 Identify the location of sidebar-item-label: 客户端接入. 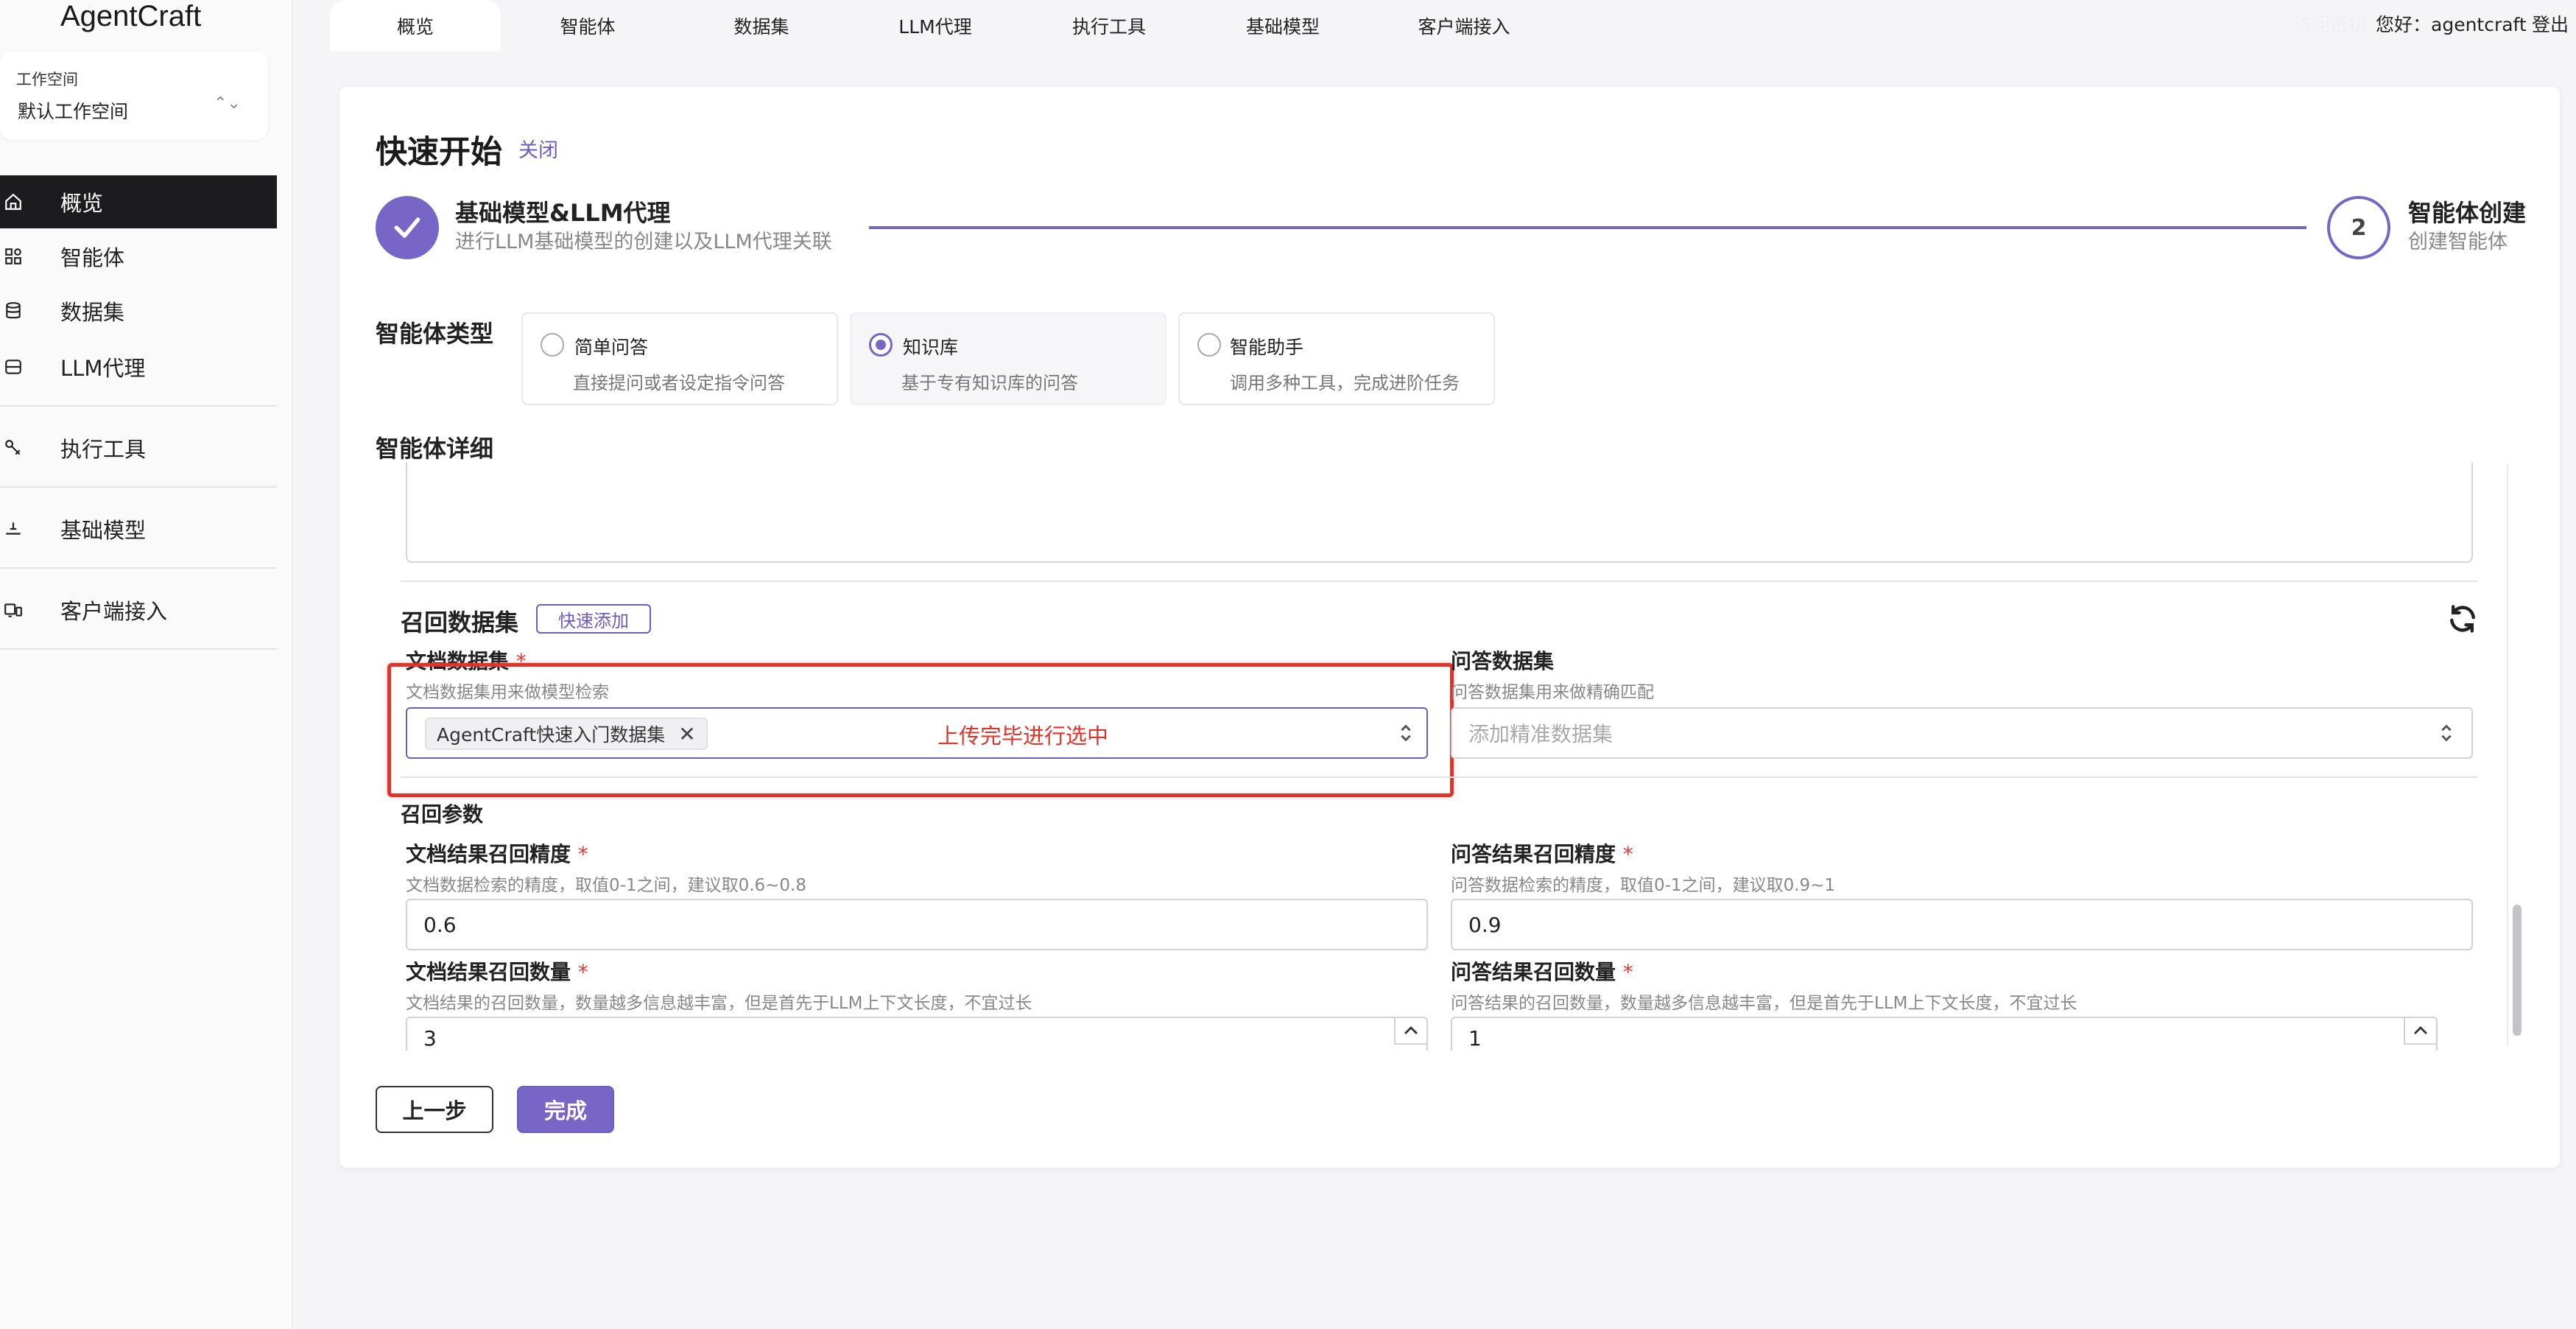
(114, 611).